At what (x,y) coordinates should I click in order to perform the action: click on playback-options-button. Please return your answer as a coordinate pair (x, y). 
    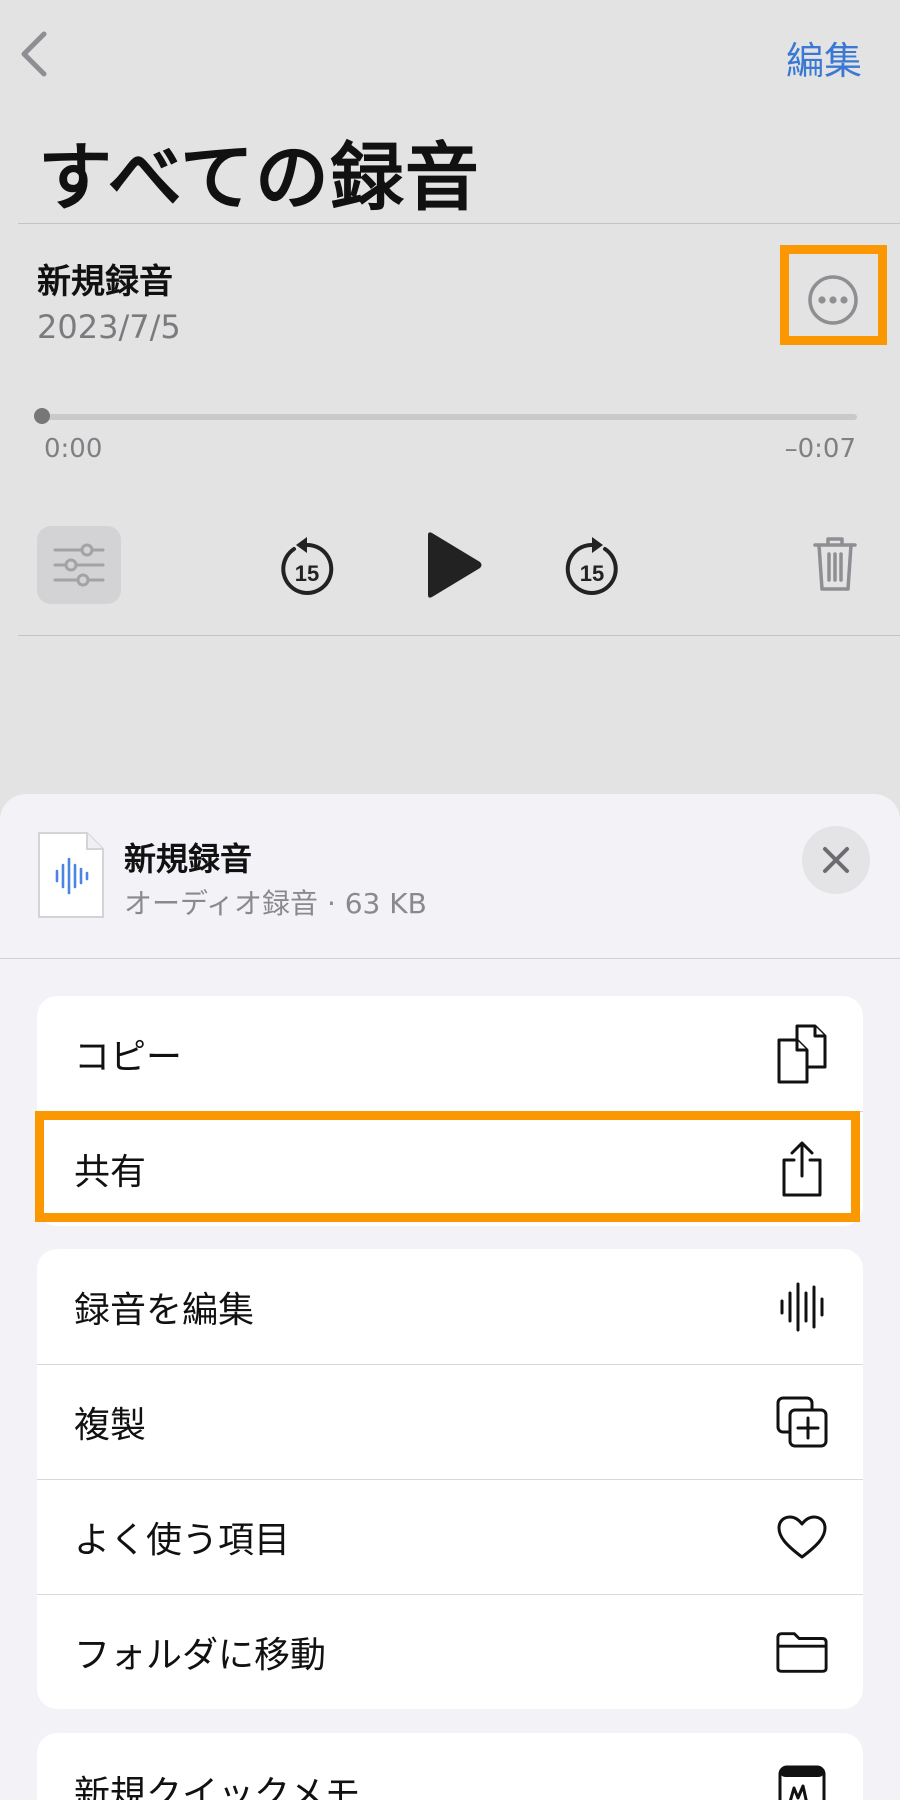
    Looking at the image, I should click on (79, 565).